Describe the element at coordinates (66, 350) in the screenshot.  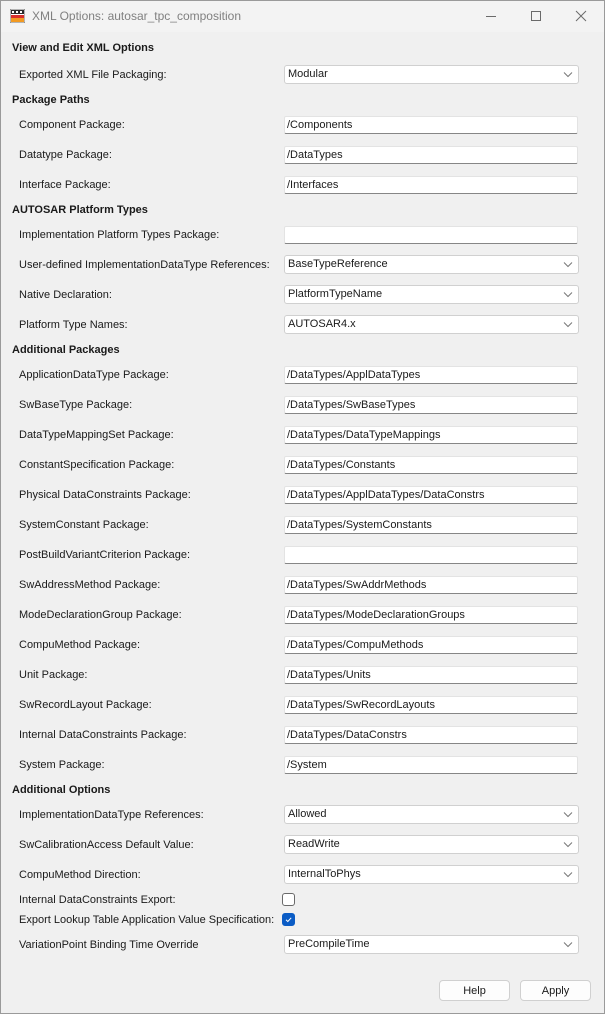
I see `section-additional-packages: Additional Packages` at that location.